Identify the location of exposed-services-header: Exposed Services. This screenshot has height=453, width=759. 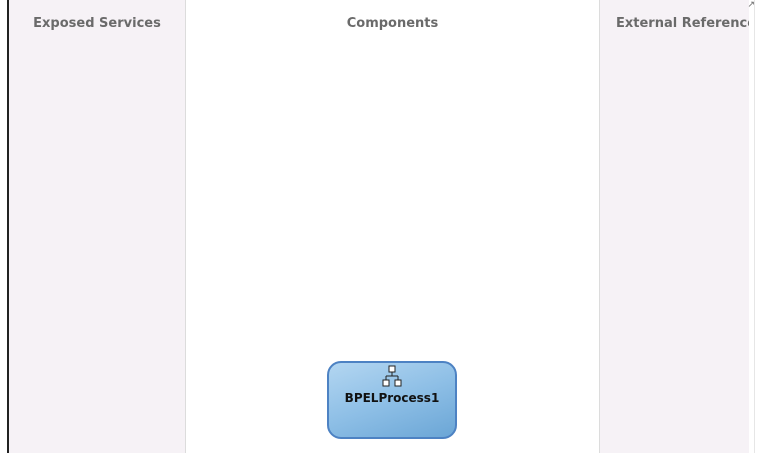
(97, 23).